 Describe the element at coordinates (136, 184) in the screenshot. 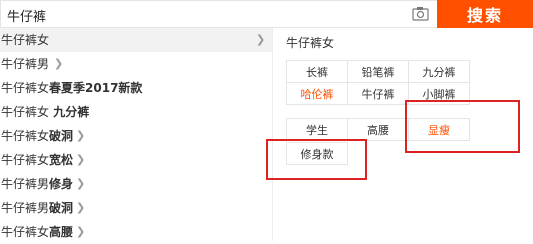

I see `suggestion-item: 牛仔裤男修身 ❯` at that location.